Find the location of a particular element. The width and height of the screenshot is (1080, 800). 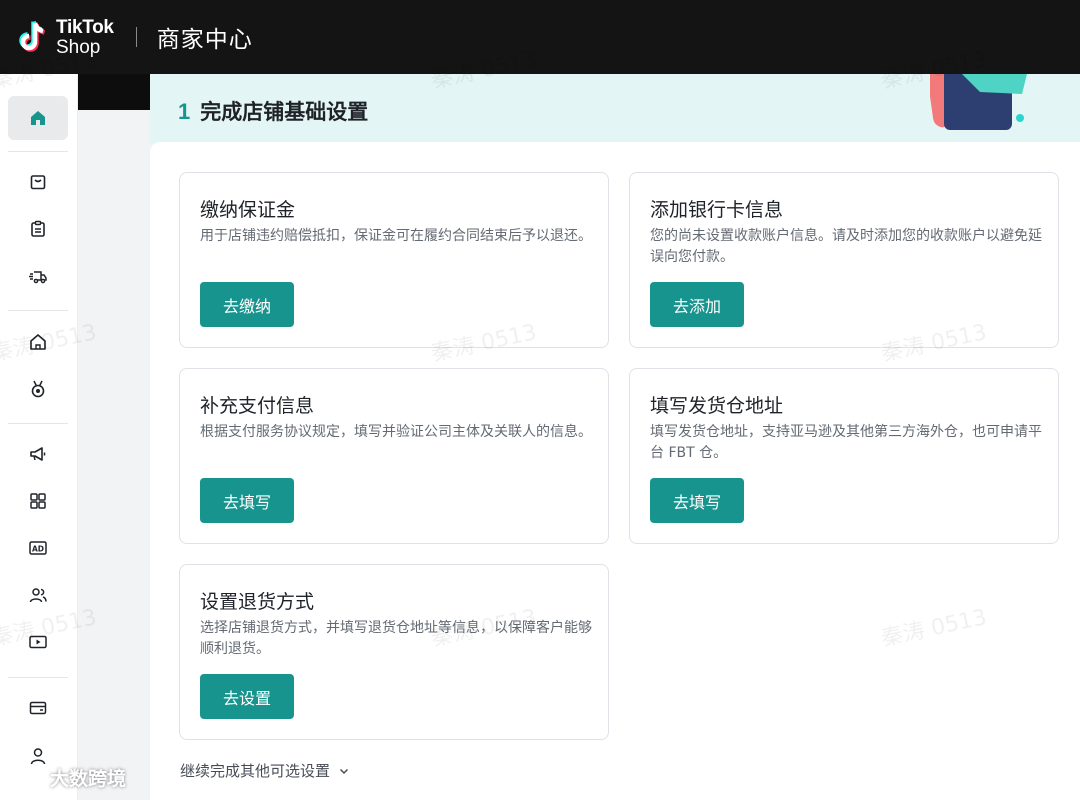

sidebar-item-live is located at coordinates (38, 642).